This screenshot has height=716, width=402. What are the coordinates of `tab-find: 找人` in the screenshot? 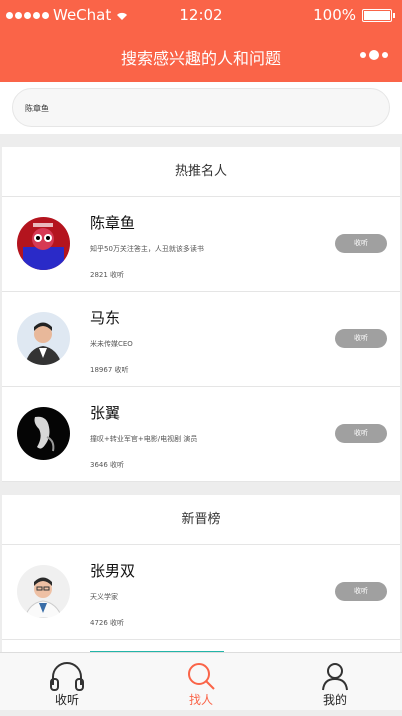 It's located at (201, 682).